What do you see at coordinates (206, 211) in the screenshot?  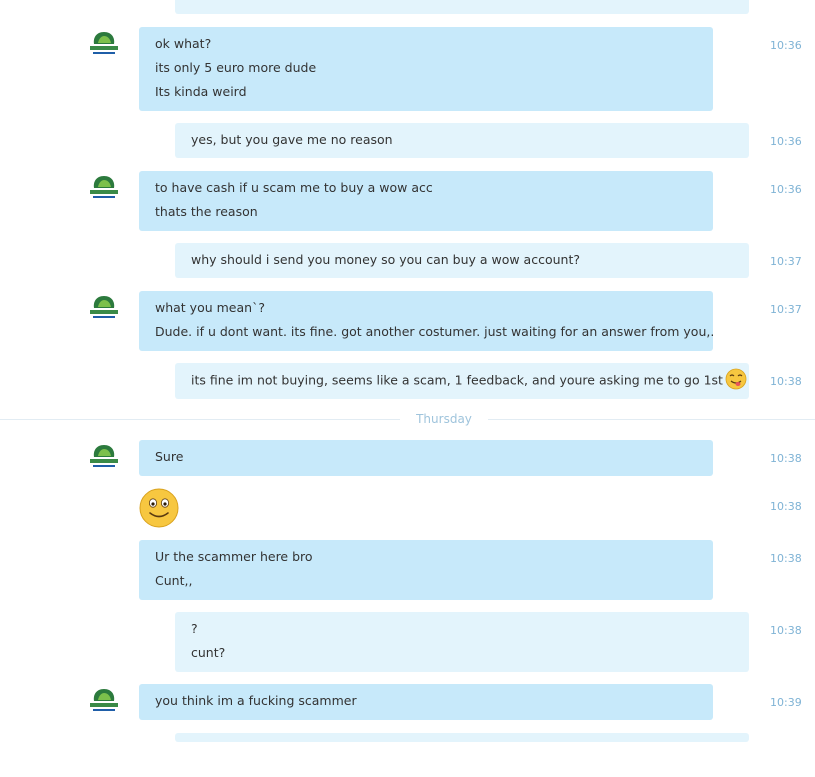 I see `message-text: thats the reason` at bounding box center [206, 211].